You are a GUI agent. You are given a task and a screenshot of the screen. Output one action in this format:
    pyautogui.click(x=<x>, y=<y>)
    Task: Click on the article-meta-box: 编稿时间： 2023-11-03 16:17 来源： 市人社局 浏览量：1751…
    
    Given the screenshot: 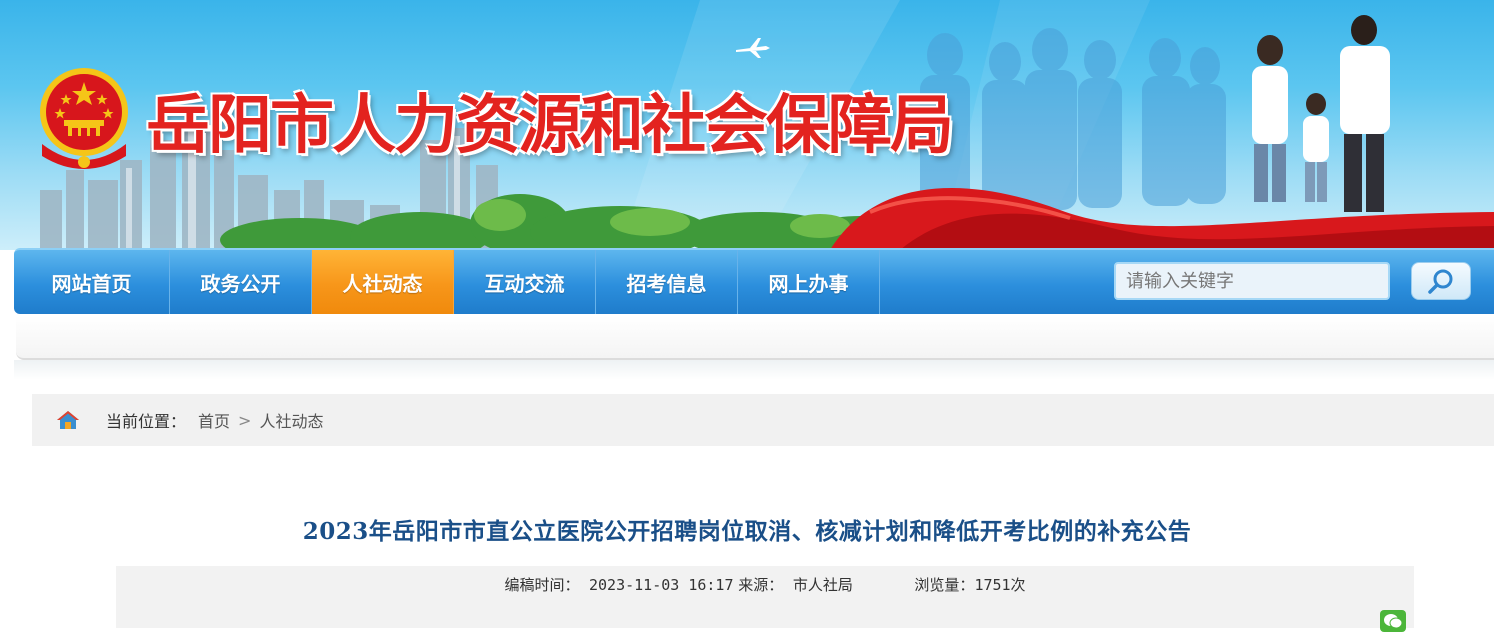 What is the action you would take?
    pyautogui.click(x=765, y=597)
    